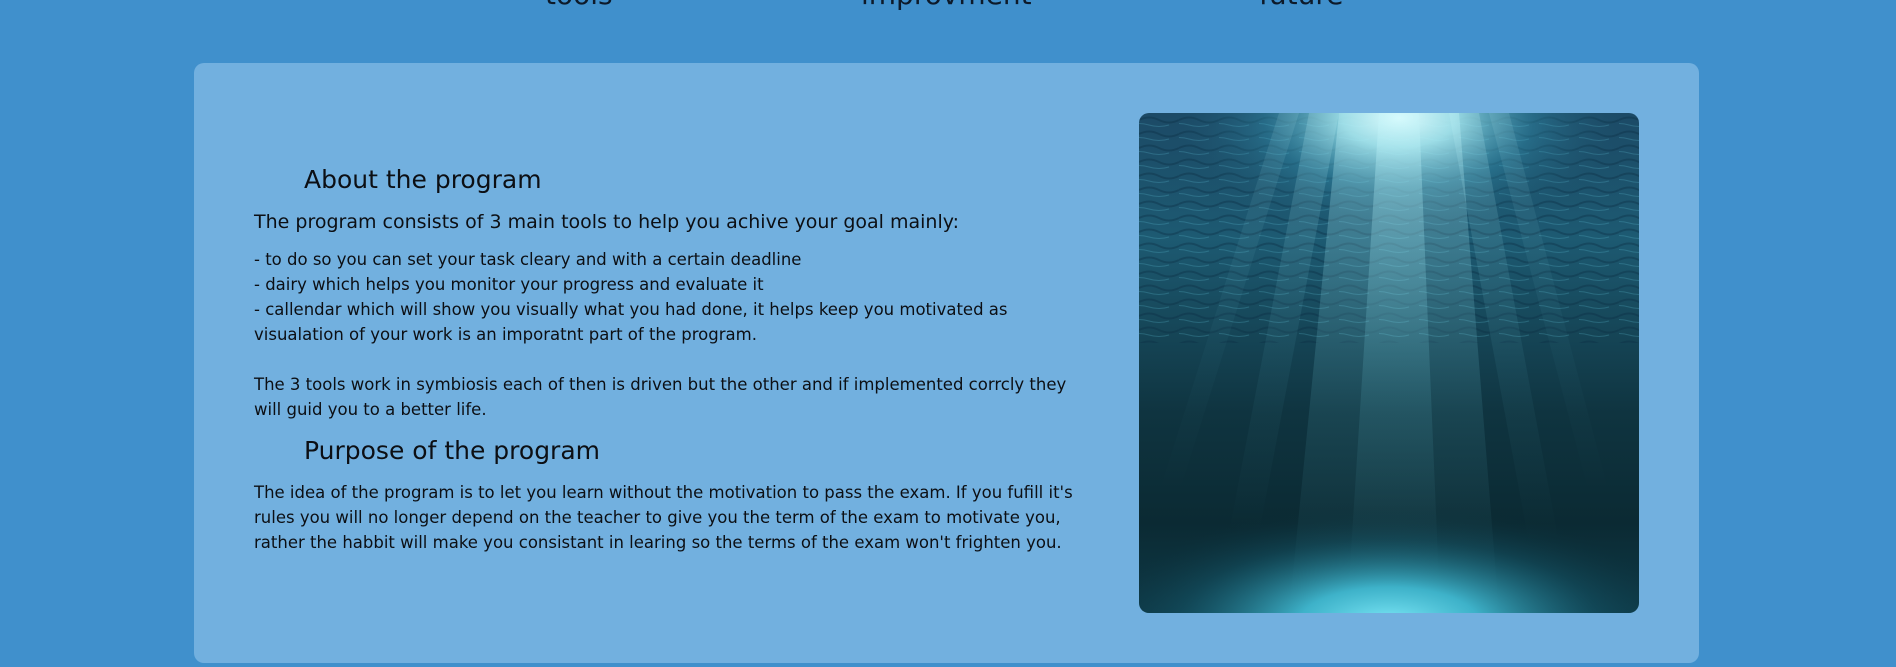 This screenshot has width=1896, height=667. I want to click on nav-item-improvement: improvment, so click(946, 5).